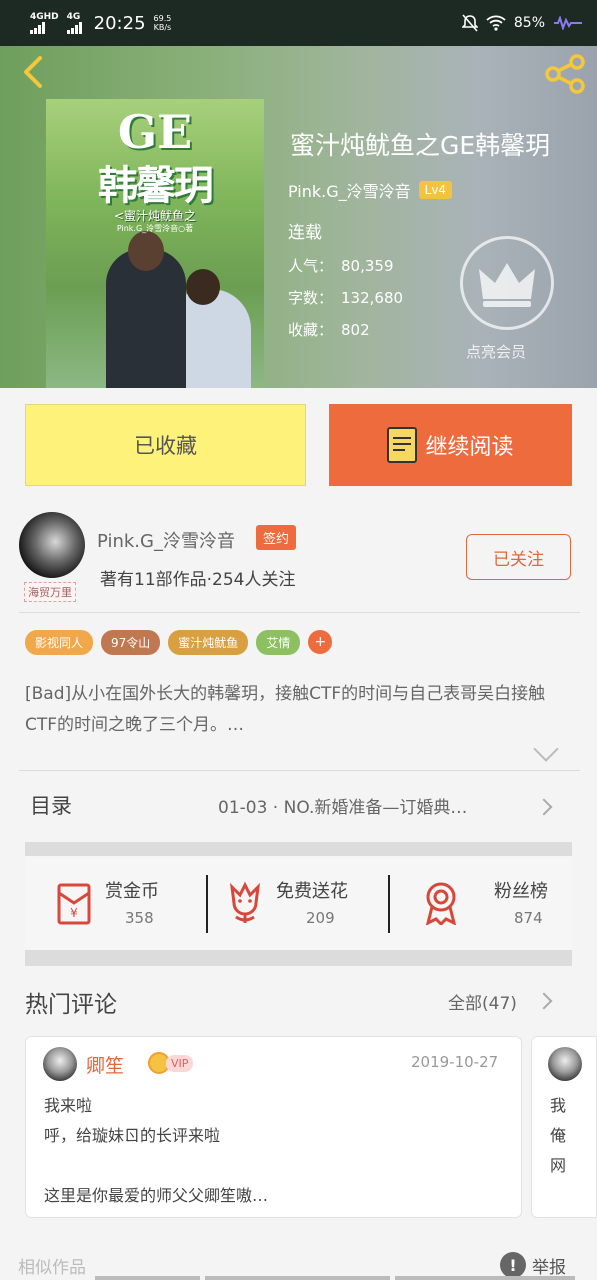  I want to click on reward-count: 209, so click(320, 918).